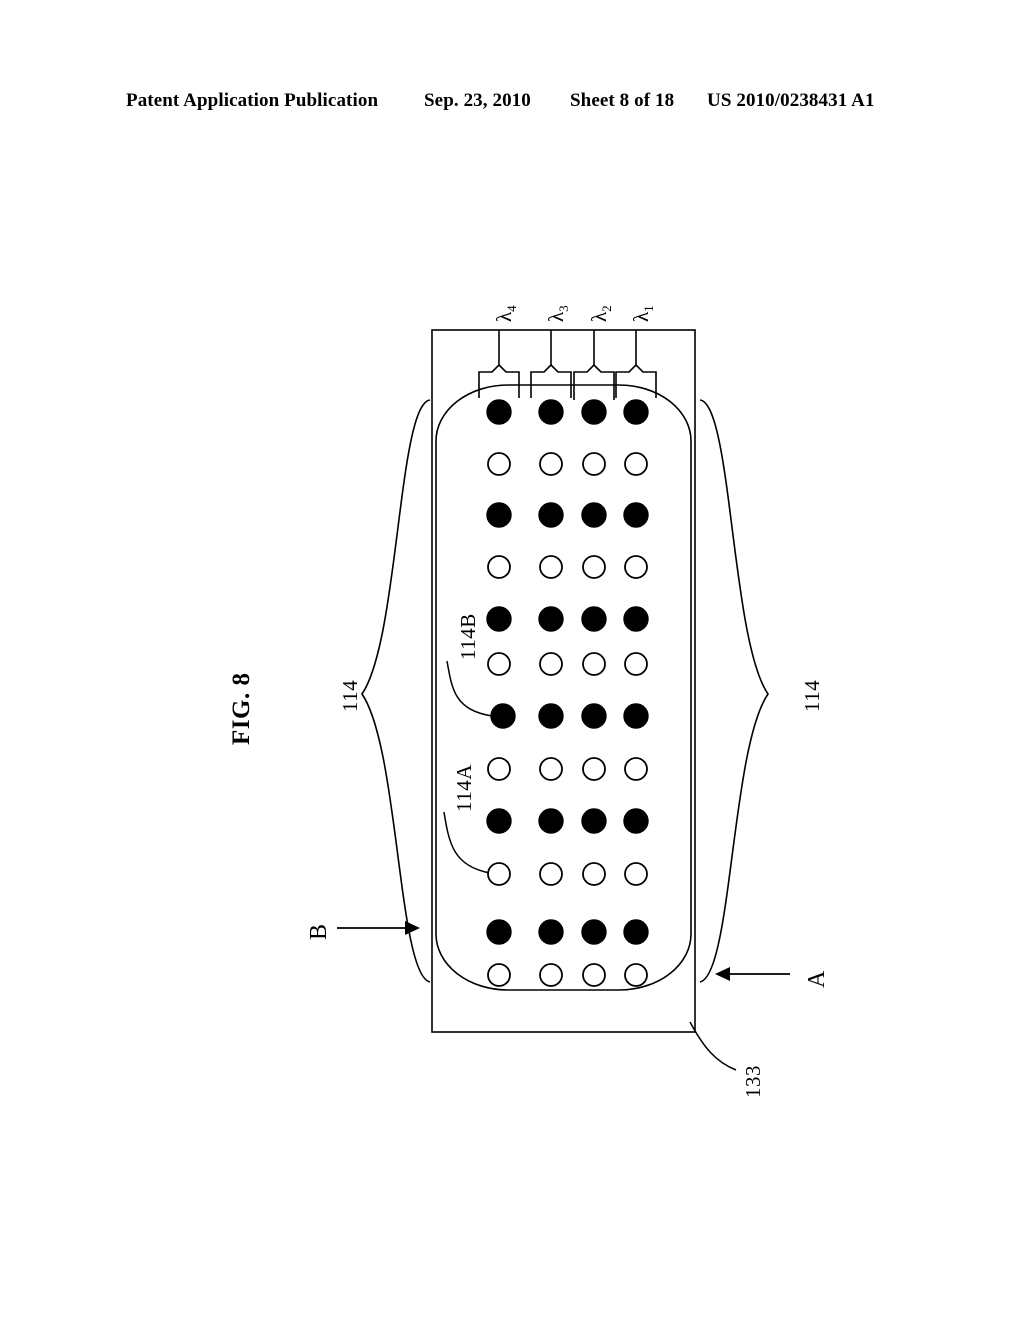 The width and height of the screenshot is (1024, 1320). What do you see at coordinates (594, 365) in the screenshot?
I see `port-coupler-lambda2` at bounding box center [594, 365].